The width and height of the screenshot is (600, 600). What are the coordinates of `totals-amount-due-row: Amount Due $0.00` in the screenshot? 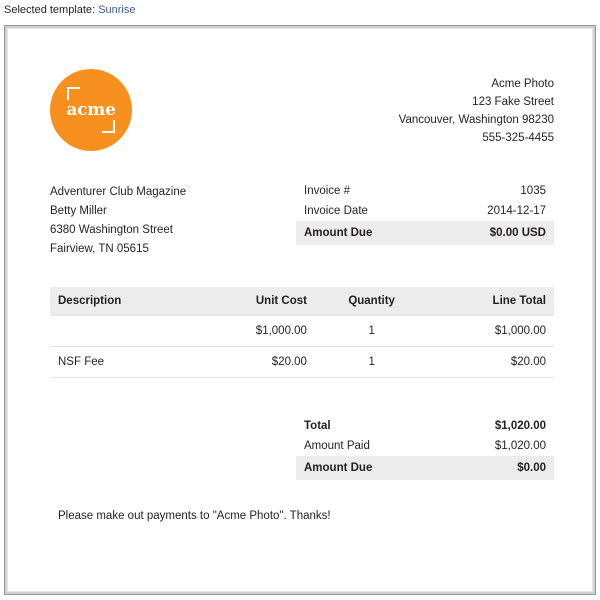 It's located at (425, 468).